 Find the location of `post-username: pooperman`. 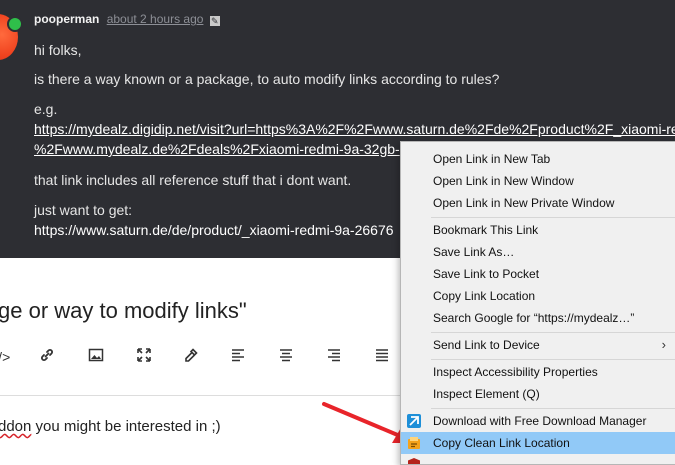

post-username: pooperman is located at coordinates (66, 19).